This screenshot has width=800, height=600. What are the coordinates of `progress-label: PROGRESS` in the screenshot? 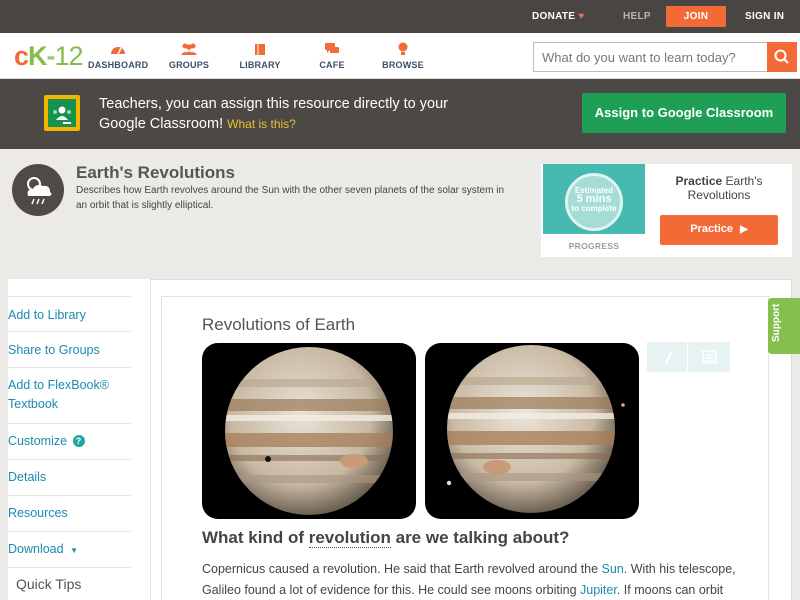 It's located at (594, 246).